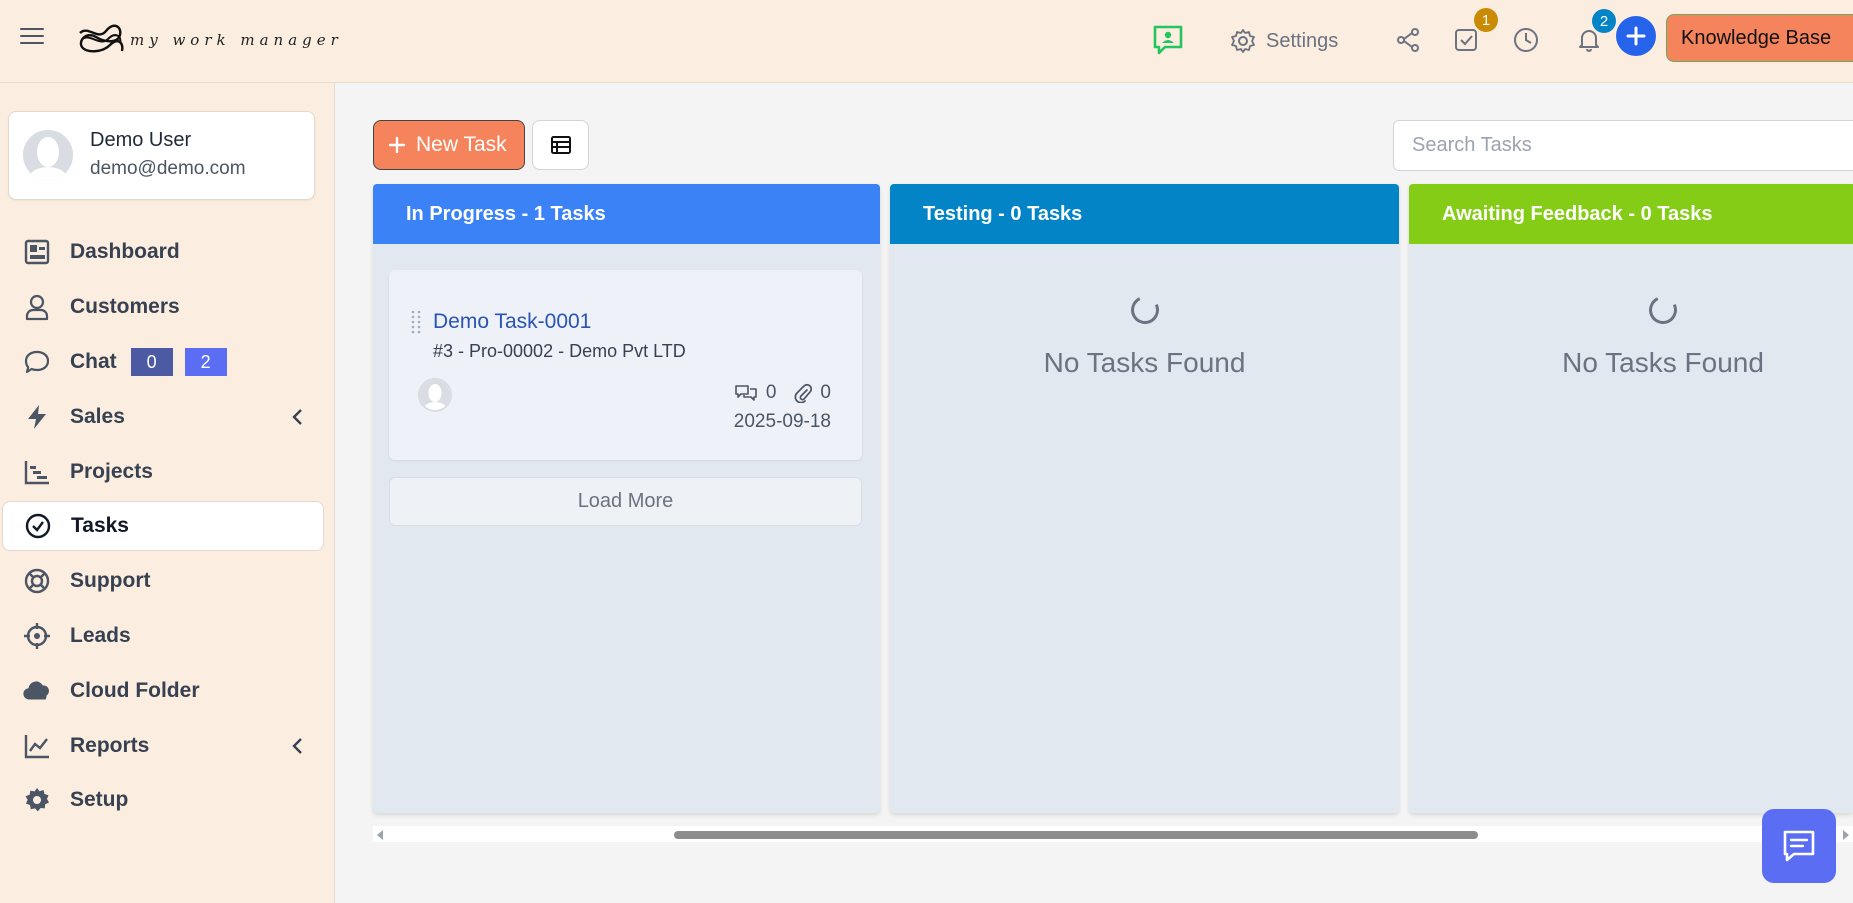 The height and width of the screenshot is (903, 1853). Describe the element at coordinates (111, 471) in the screenshot. I see `sidebar-item-label: Projects` at that location.